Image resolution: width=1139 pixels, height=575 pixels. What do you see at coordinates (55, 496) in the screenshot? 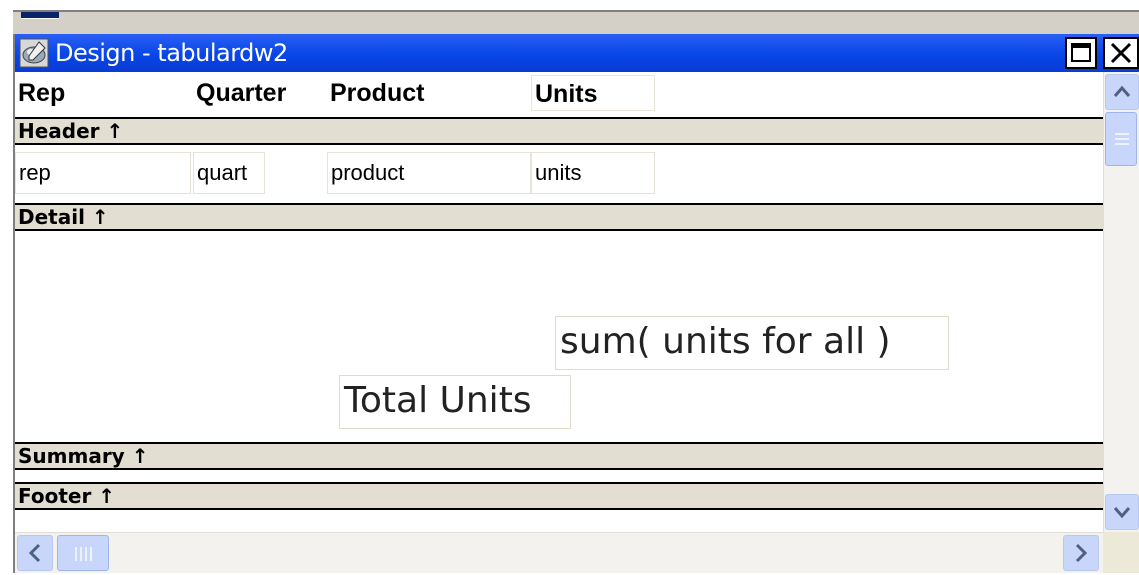
I see `band-footer-label: Footer` at bounding box center [55, 496].